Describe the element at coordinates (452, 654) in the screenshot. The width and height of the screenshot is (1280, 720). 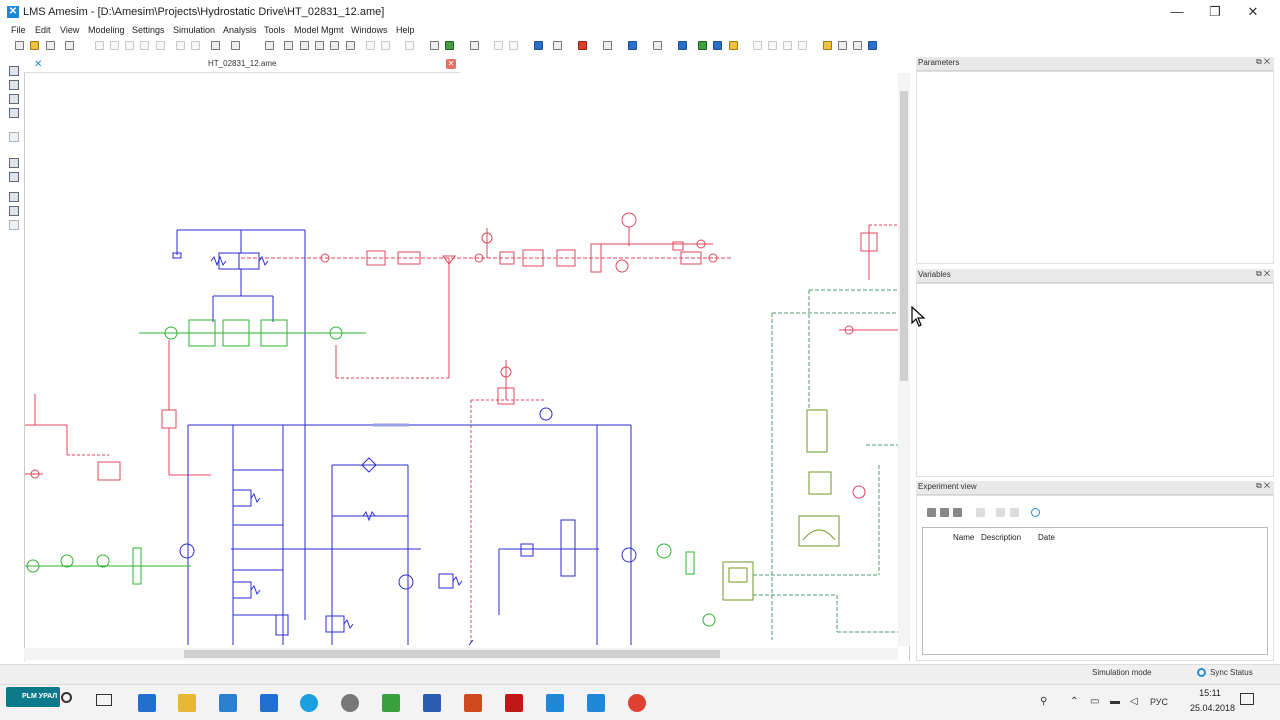
I see `canvas-horizontal-scroll-thumb` at that location.